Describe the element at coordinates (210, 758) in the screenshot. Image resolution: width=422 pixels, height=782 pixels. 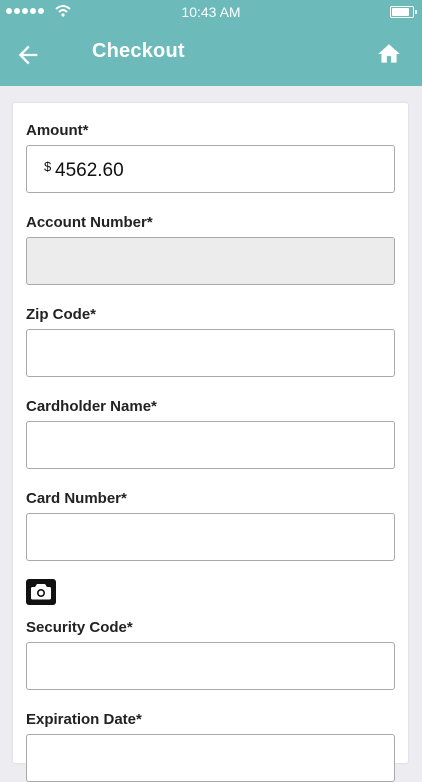
I see `expiration-date-field` at that location.